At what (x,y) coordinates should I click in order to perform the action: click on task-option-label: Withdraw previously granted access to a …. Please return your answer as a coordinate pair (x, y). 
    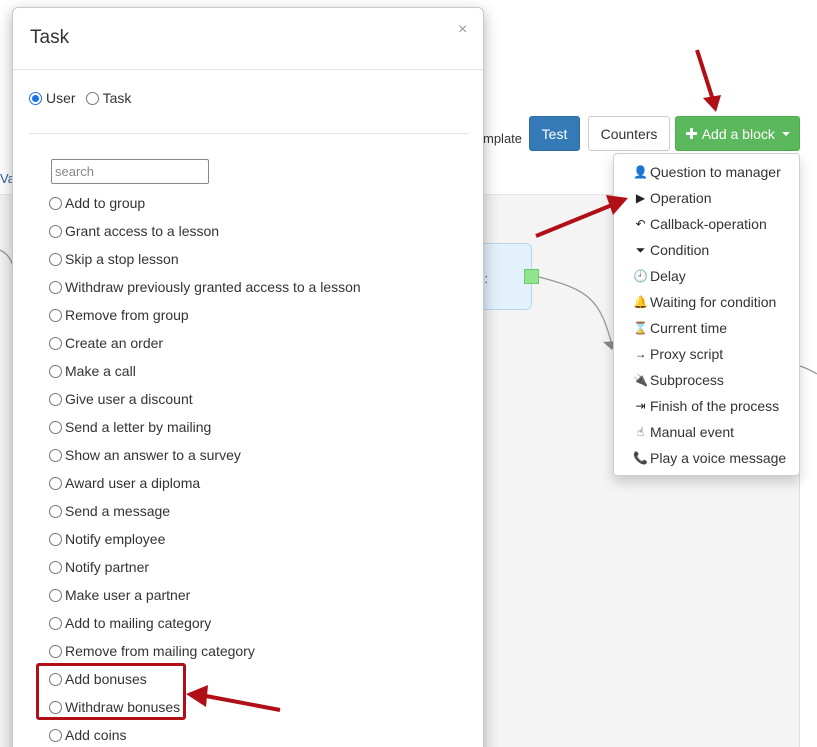
    Looking at the image, I should click on (213, 287).